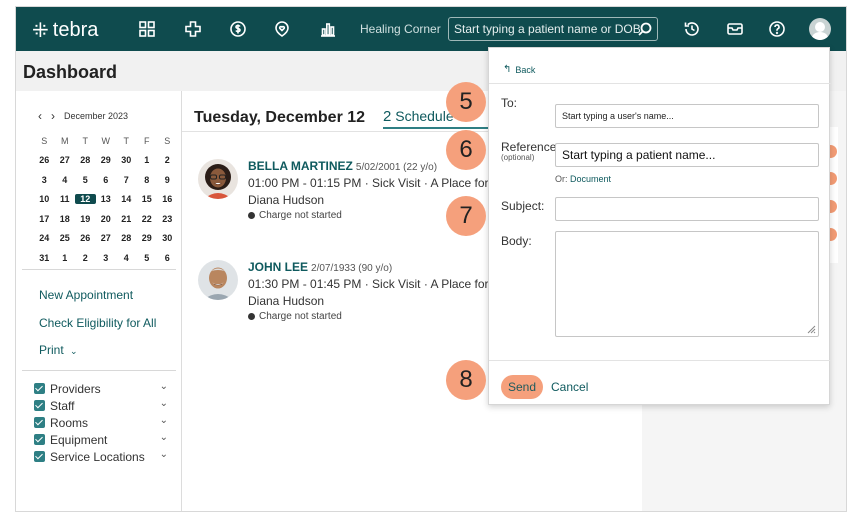 This screenshot has width=850, height=513. Describe the element at coordinates (286, 200) in the screenshot. I see `provider-name: Diana Hudson` at that location.